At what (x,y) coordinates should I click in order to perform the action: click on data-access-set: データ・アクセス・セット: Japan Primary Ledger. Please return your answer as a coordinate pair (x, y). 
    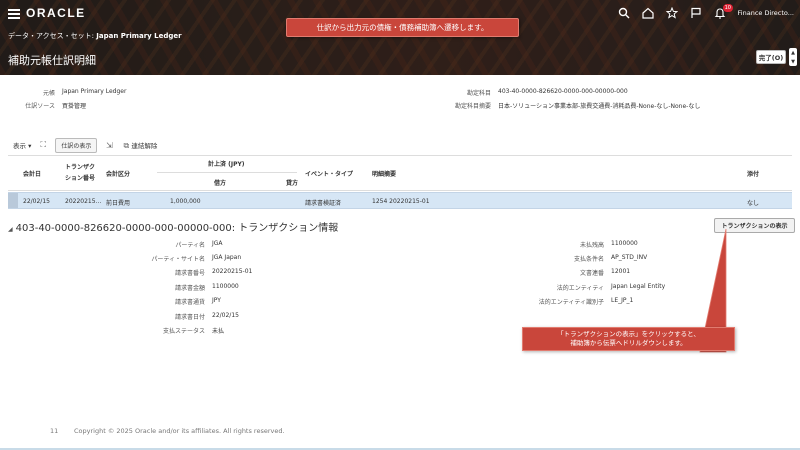
    Looking at the image, I should click on (95, 36).